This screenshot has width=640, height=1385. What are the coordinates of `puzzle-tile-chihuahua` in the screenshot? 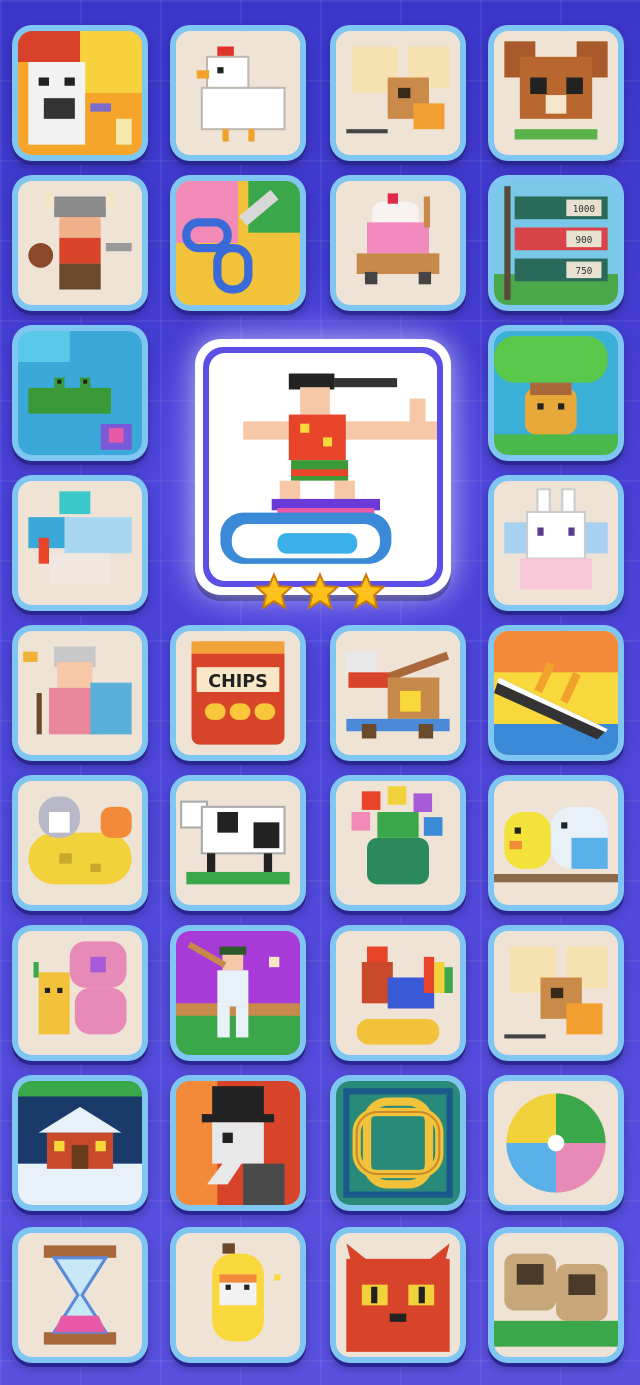 It's located at (556, 93).